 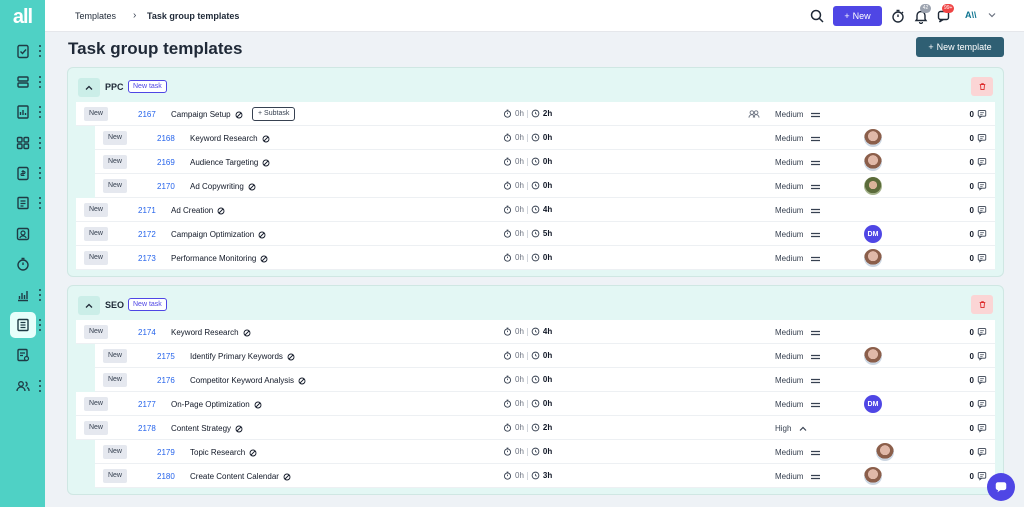 What do you see at coordinates (147, 258) in the screenshot?
I see `task-id: 2173` at bounding box center [147, 258].